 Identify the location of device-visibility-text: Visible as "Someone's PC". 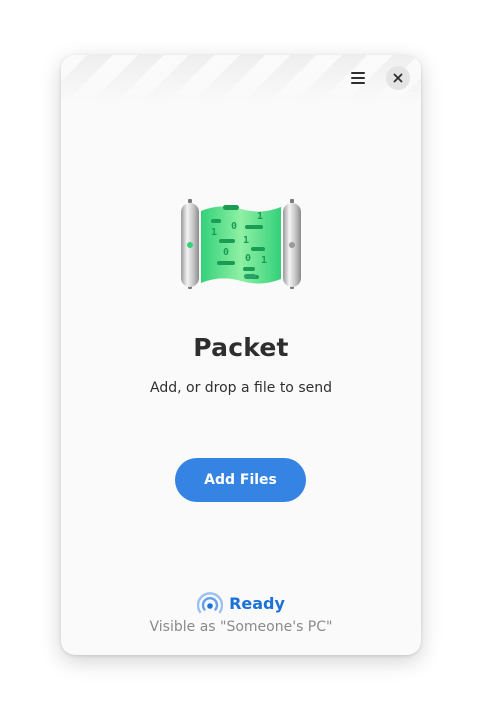
(241, 627).